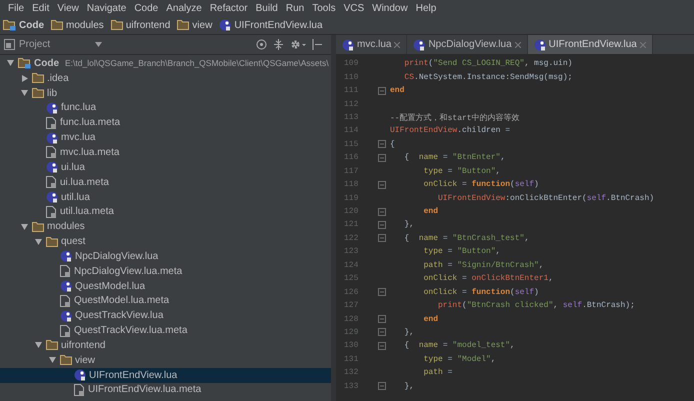 The height and width of the screenshot is (401, 694). Describe the element at coordinates (229, 8) in the screenshot. I see `menu-item: Refactor` at that location.